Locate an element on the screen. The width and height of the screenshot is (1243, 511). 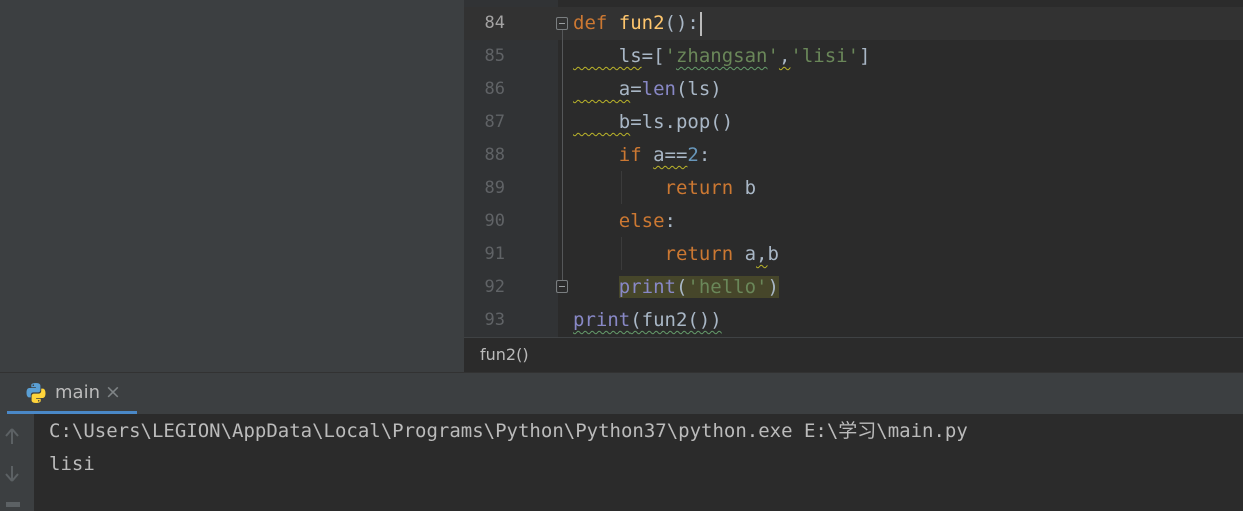
code-line: 87 b=ls.pop() is located at coordinates (853, 122).